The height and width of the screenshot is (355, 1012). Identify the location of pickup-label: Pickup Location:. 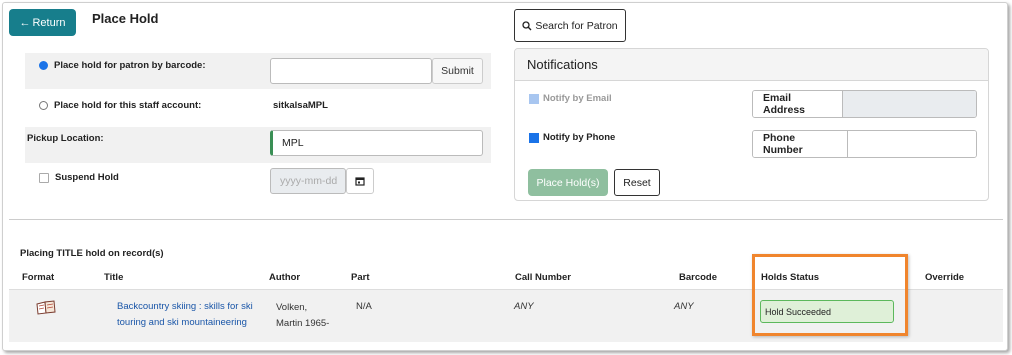
(65, 138).